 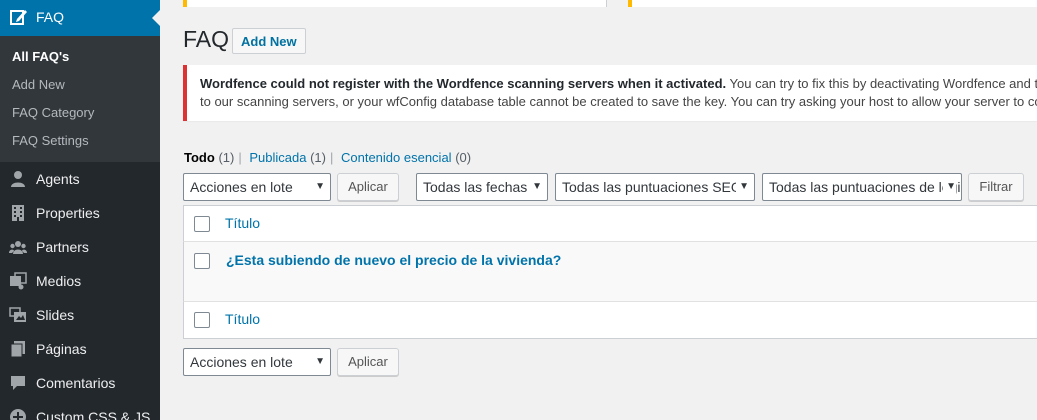 I want to click on sidebar-item-properties: Properties, so click(x=80, y=213).